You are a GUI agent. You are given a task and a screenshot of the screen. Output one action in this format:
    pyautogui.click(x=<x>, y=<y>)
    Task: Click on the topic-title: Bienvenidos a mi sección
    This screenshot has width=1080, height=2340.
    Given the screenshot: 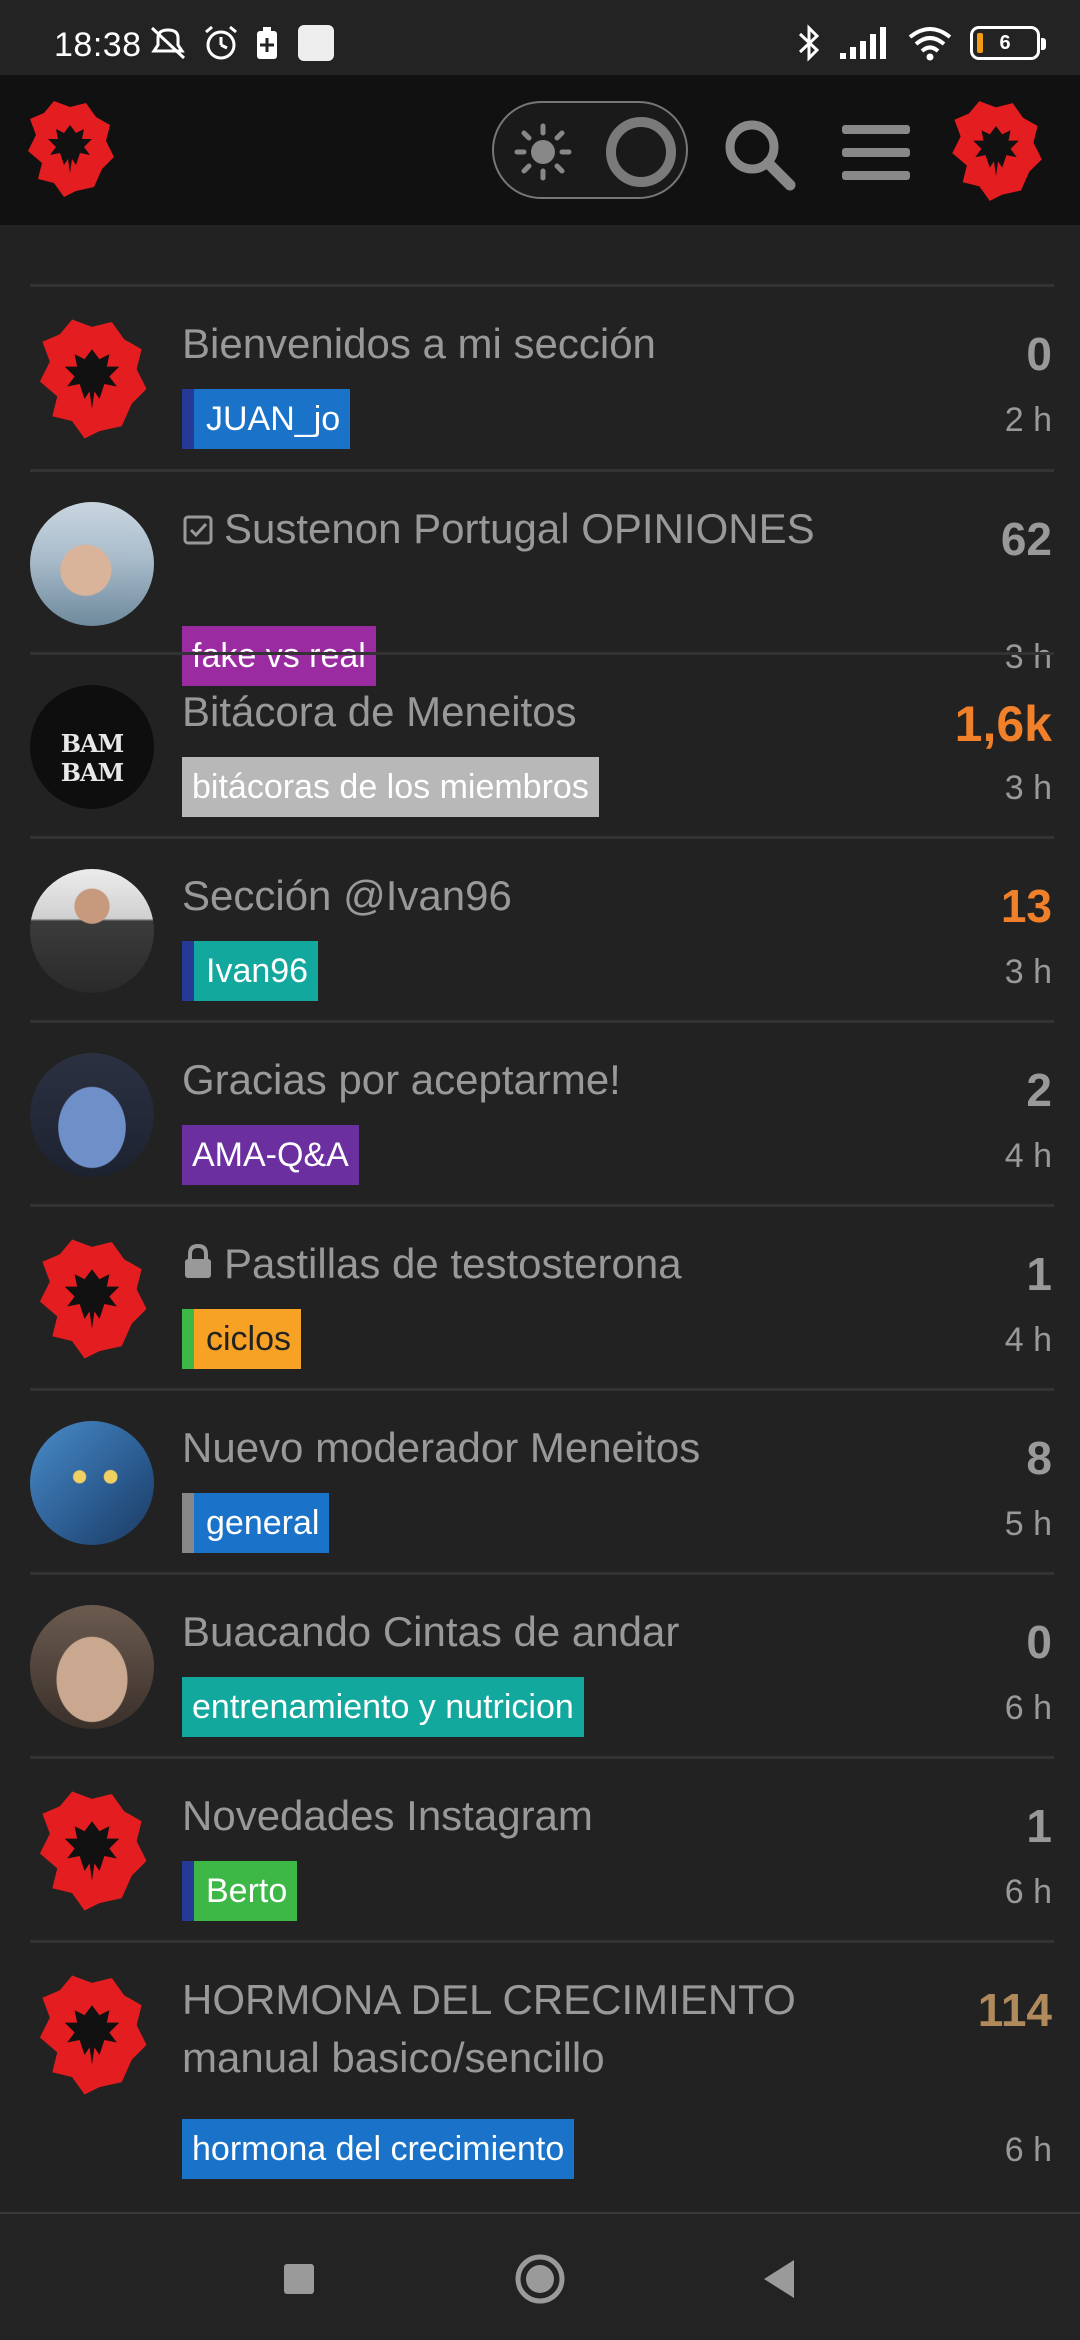 What is the action you would take?
    pyautogui.click(x=527, y=344)
    